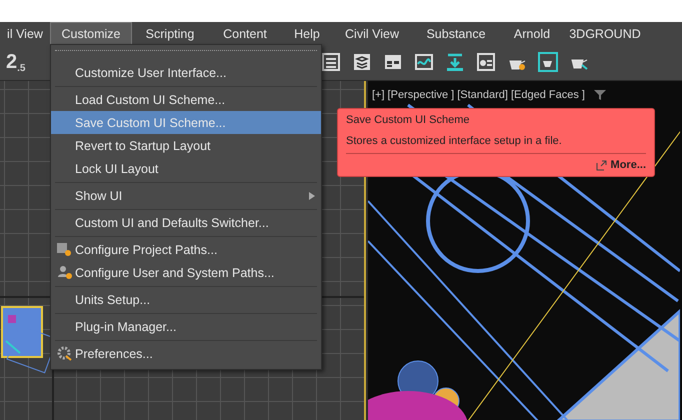 This screenshot has width=682, height=420. I want to click on filter-icon, so click(600, 95).